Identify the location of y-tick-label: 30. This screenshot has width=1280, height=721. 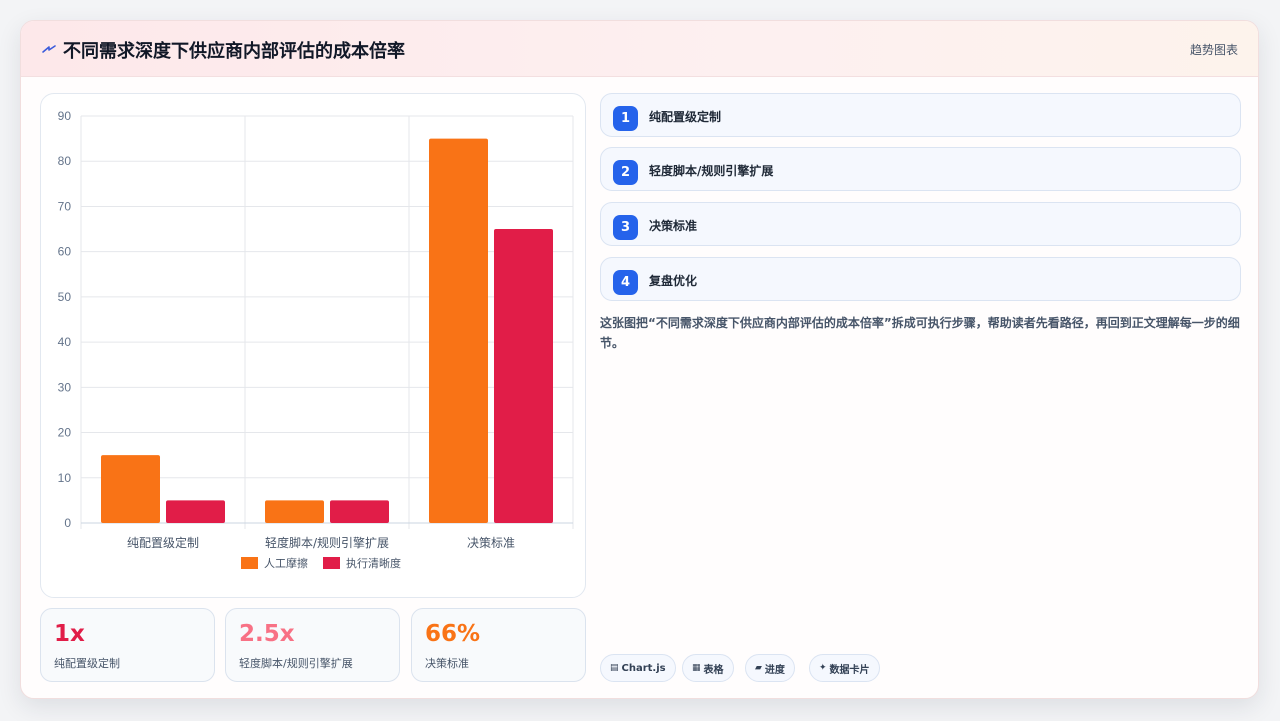
(65, 387).